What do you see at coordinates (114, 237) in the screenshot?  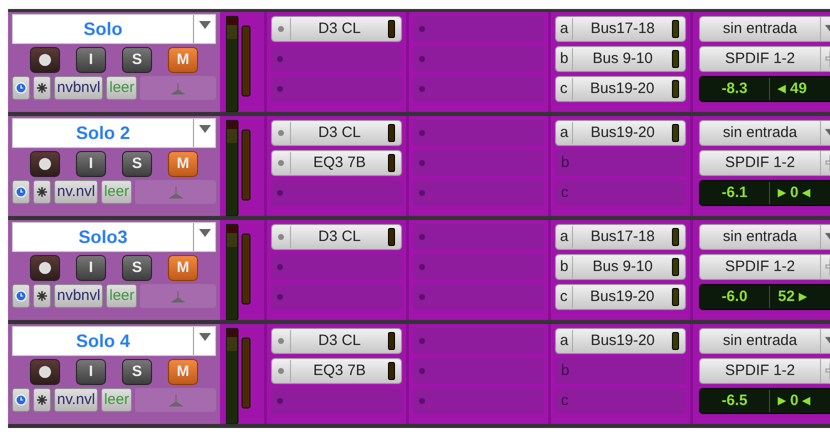 I see `track-name-field: Solo3` at bounding box center [114, 237].